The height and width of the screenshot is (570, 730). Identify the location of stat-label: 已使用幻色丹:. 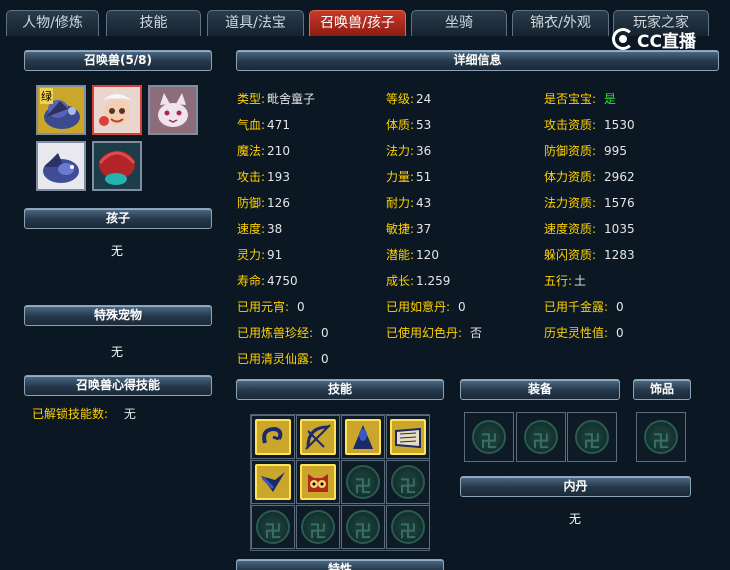
(424, 333).